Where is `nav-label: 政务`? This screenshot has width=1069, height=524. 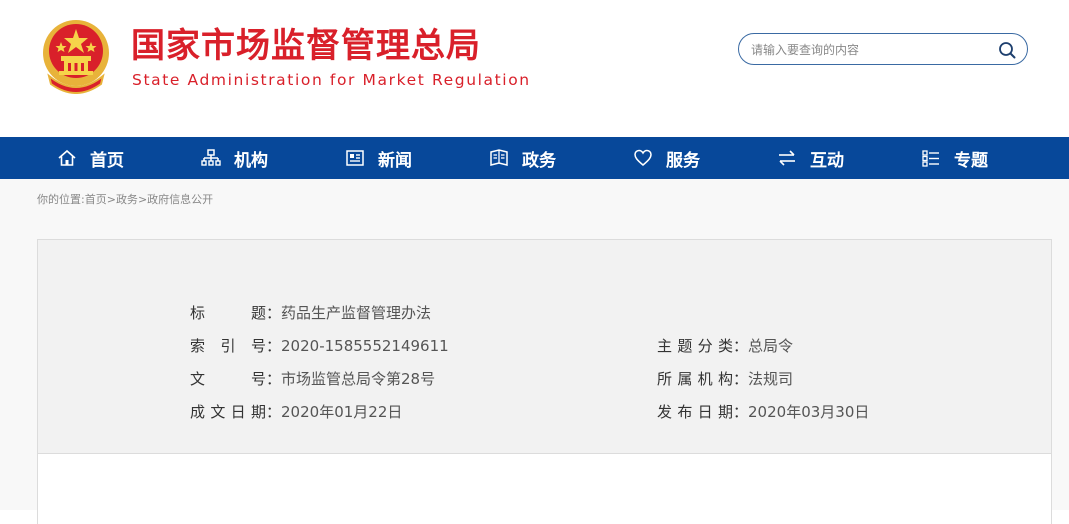
nav-label: 政务 is located at coordinates (539, 160).